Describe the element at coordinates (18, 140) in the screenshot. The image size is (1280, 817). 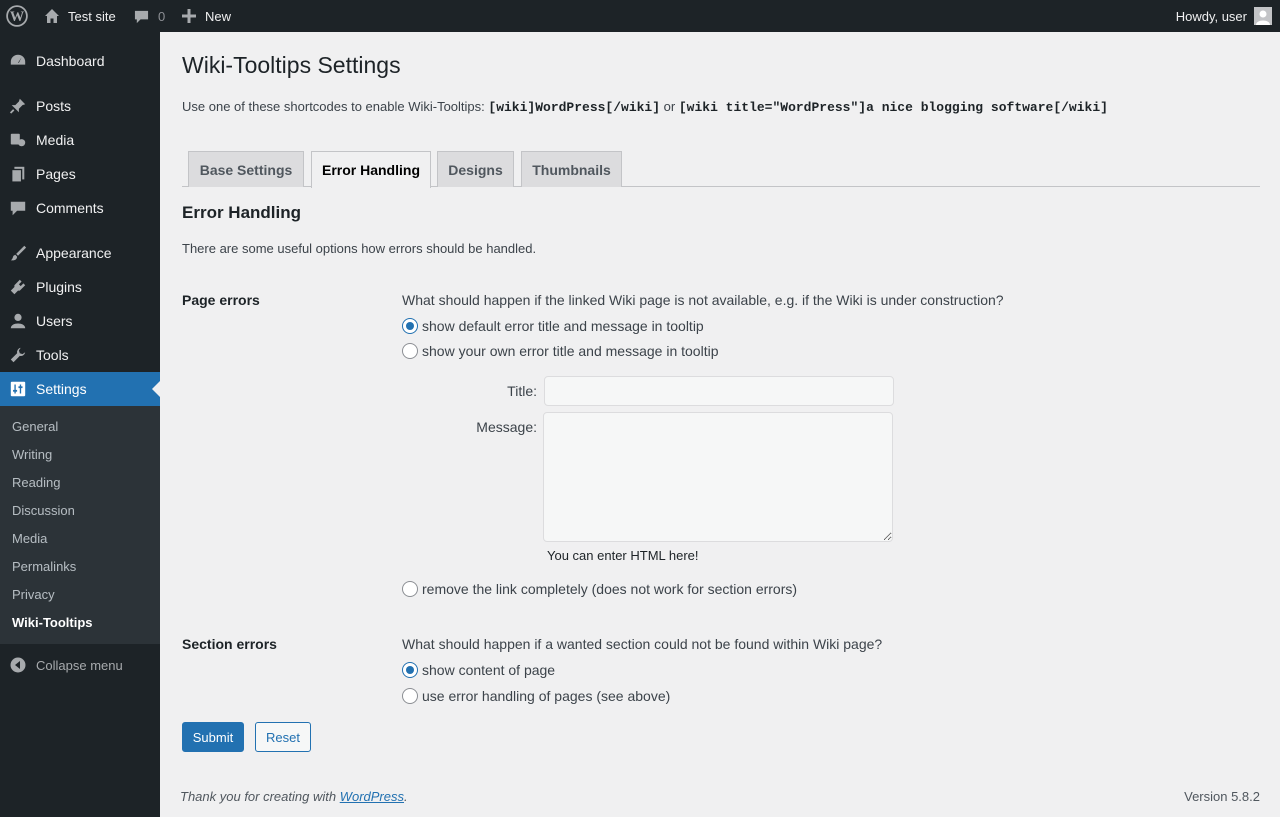
I see `media-icon` at that location.